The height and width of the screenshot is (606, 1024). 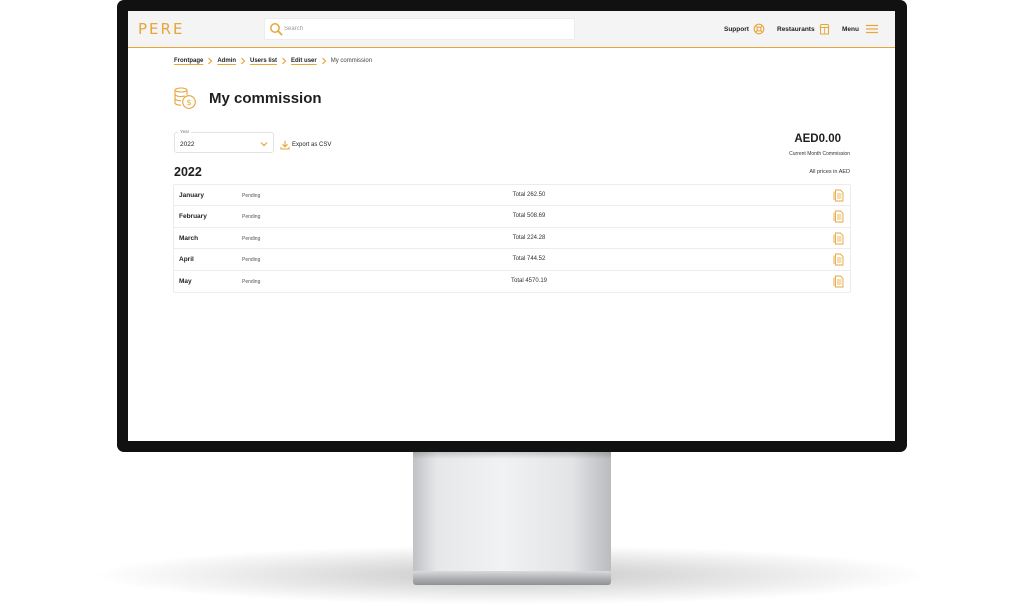 I want to click on breadcrumb-current: My commission, so click(x=351, y=61).